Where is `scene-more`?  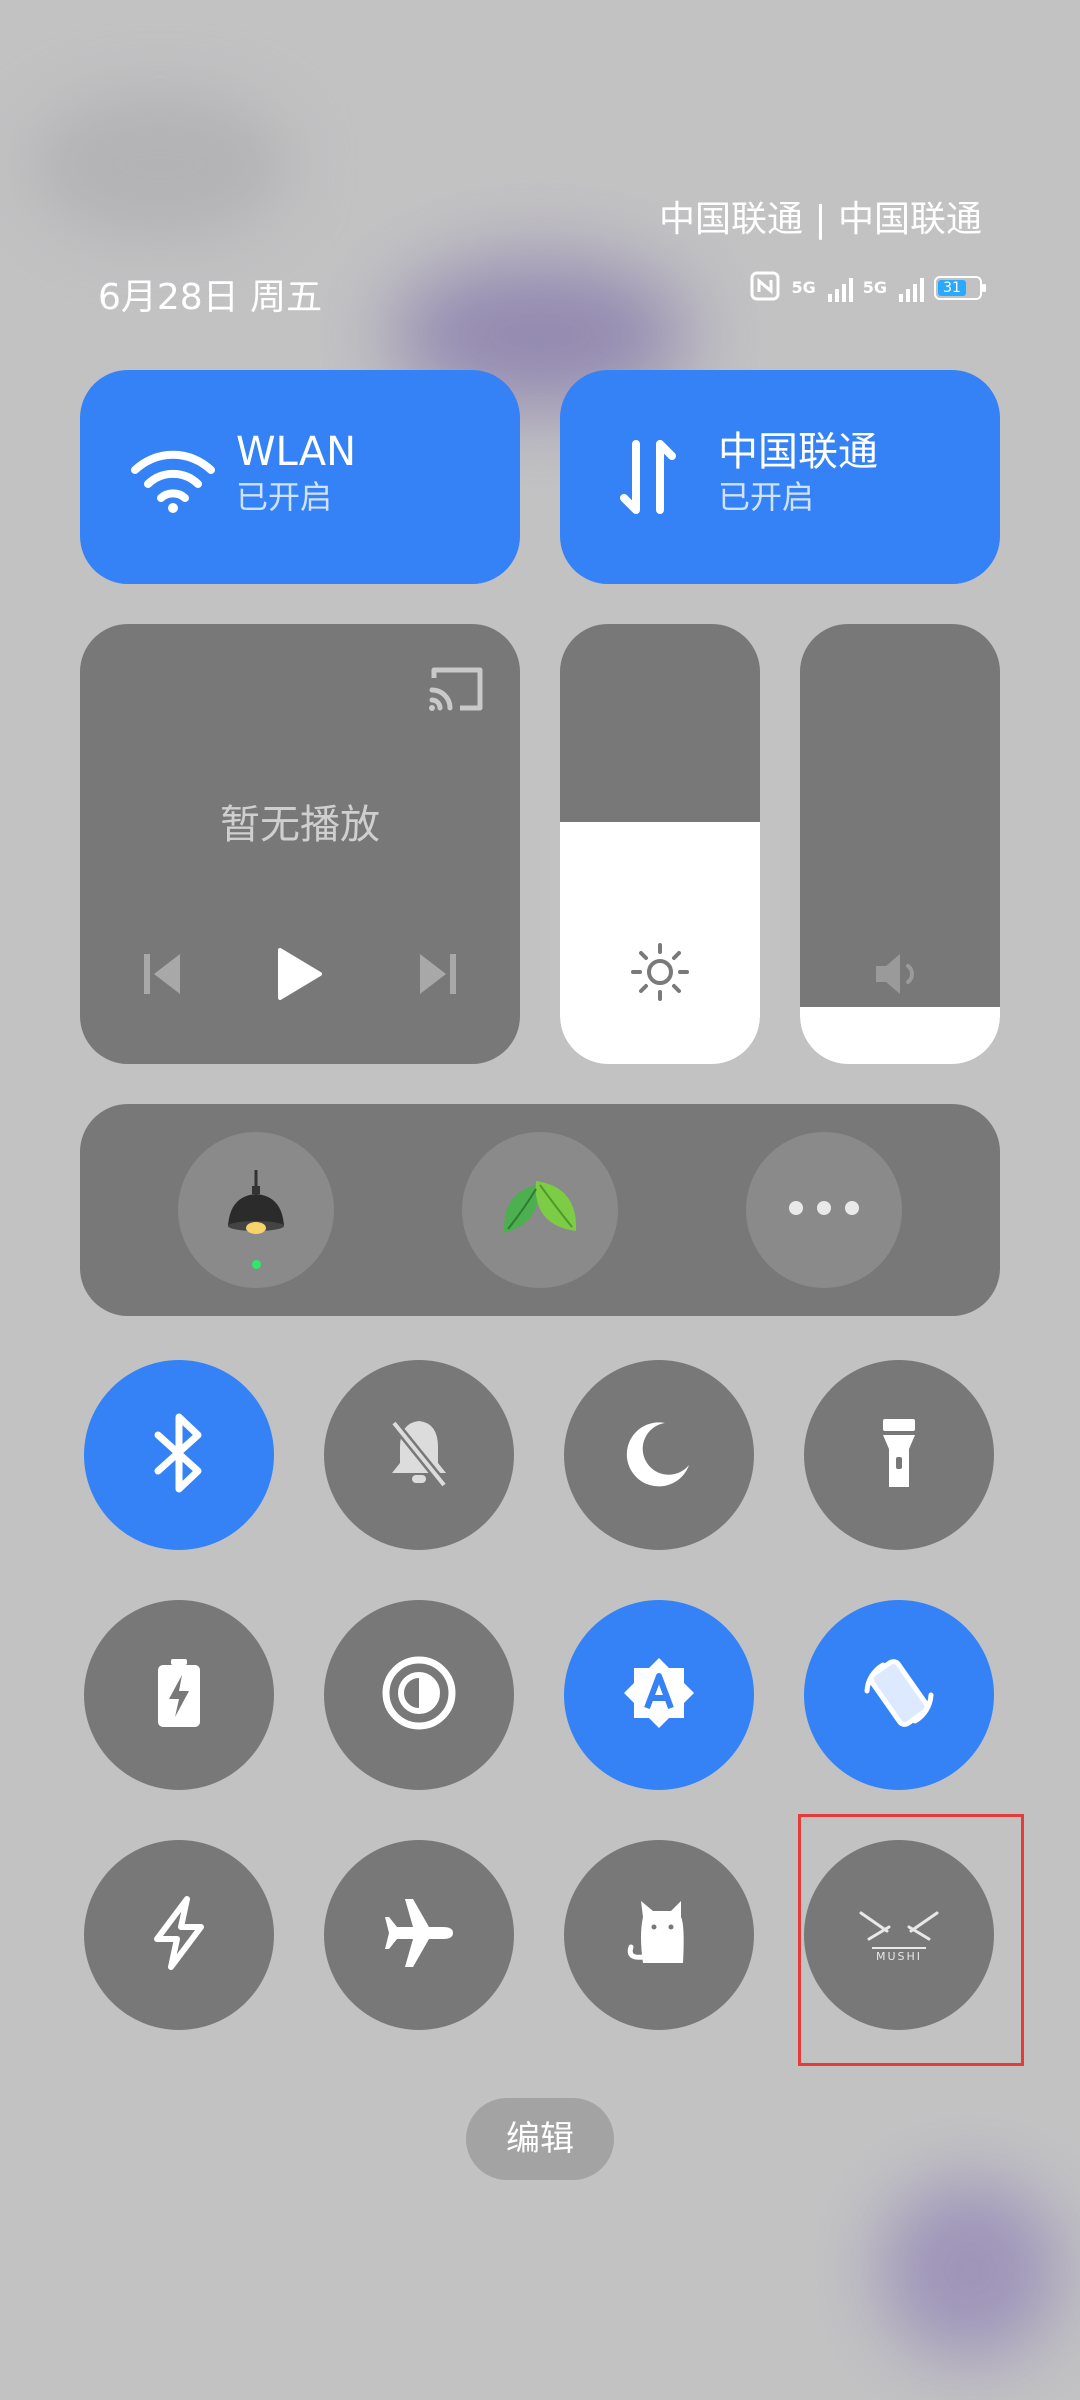
scene-more is located at coordinates (824, 1210).